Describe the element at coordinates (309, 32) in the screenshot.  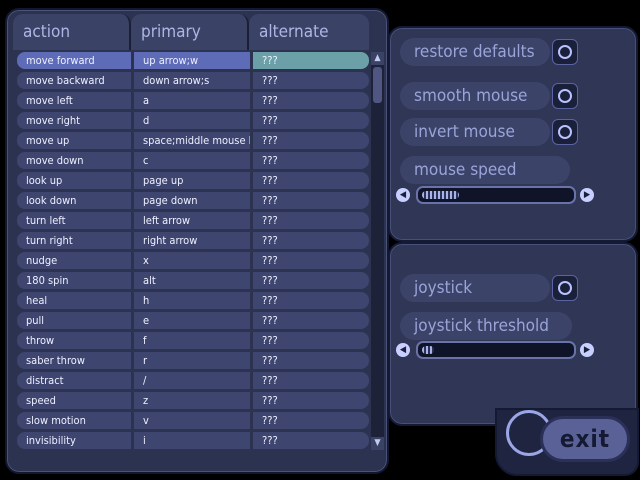
I see `column-header-alternate: alternate` at that location.